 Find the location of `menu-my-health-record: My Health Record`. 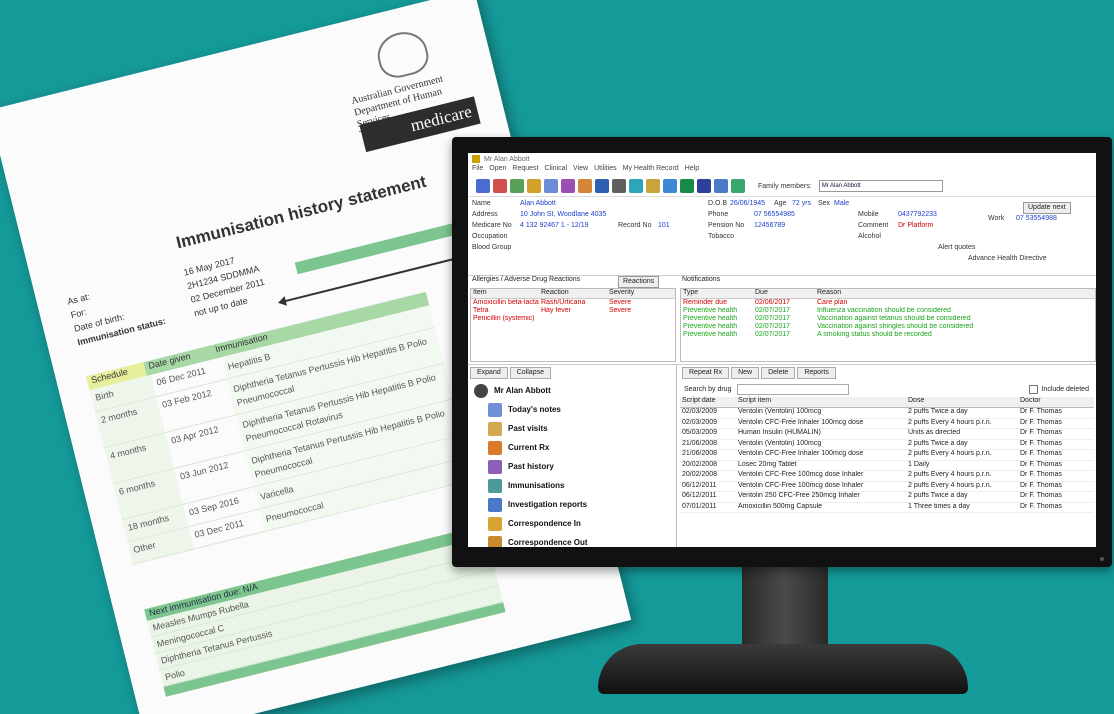

menu-my-health-record: My Health Record is located at coordinates (651, 170).